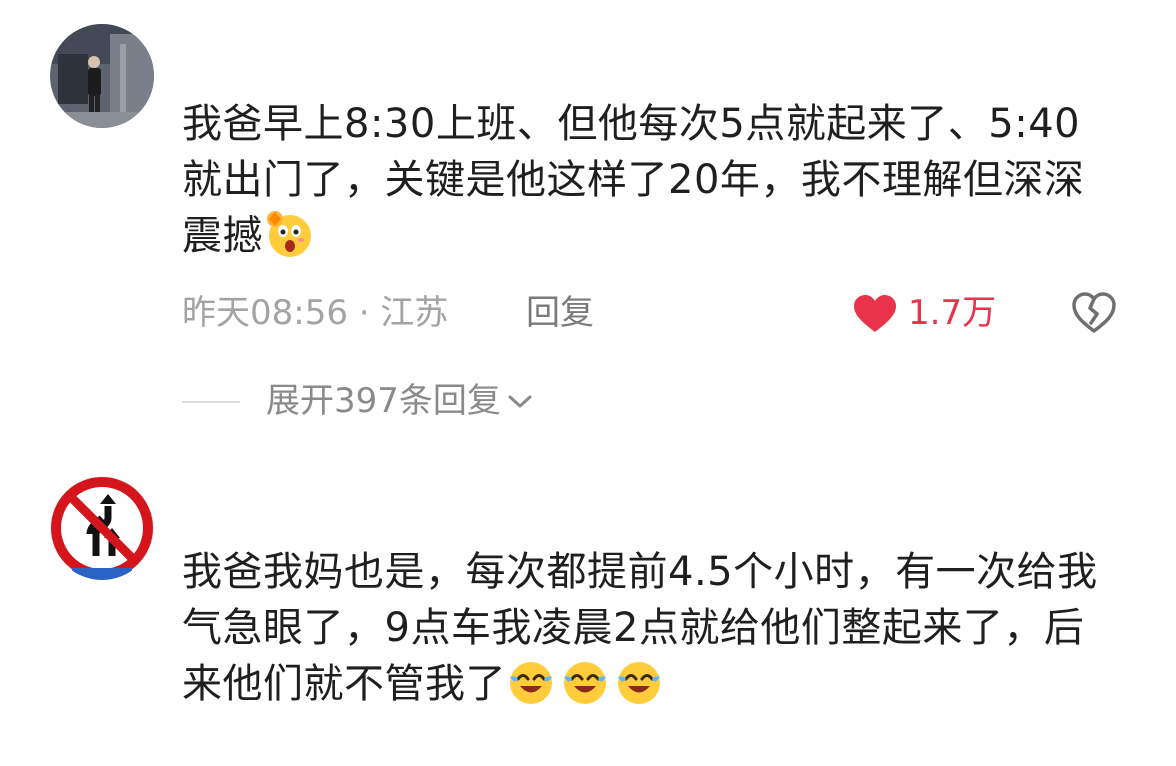 This screenshot has width=1176, height=766. I want to click on broken-heart-icon, so click(1094, 313).